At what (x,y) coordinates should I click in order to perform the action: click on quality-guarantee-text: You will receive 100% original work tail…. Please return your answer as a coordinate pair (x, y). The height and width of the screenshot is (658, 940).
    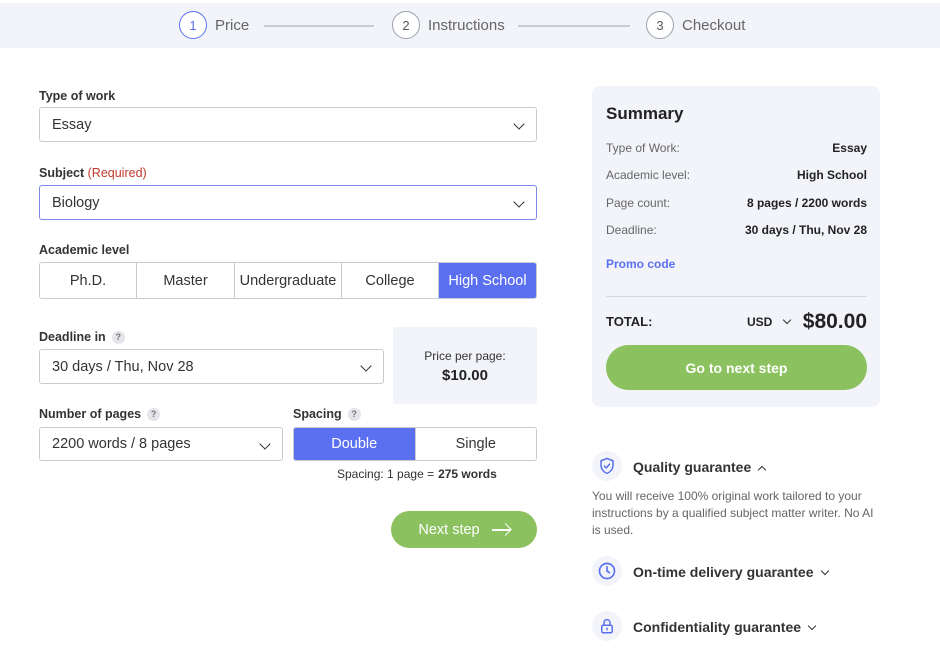
    Looking at the image, I should click on (733, 513).